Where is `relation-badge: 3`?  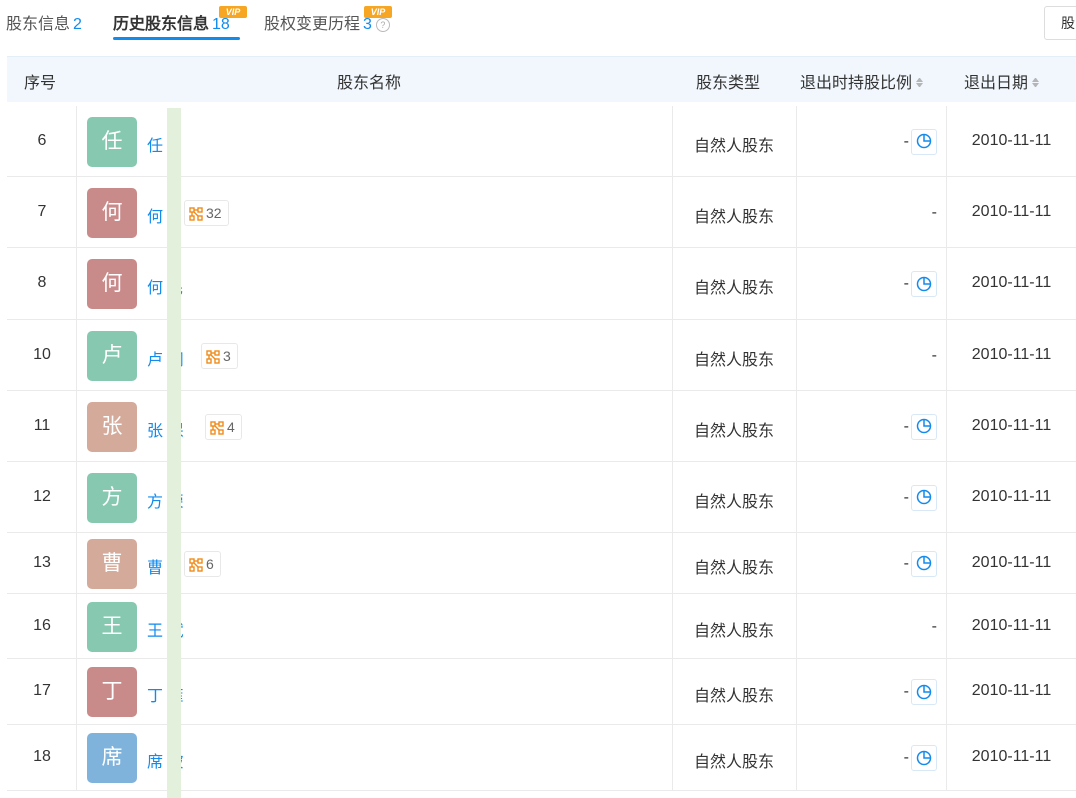
relation-badge: 3 is located at coordinates (219, 355).